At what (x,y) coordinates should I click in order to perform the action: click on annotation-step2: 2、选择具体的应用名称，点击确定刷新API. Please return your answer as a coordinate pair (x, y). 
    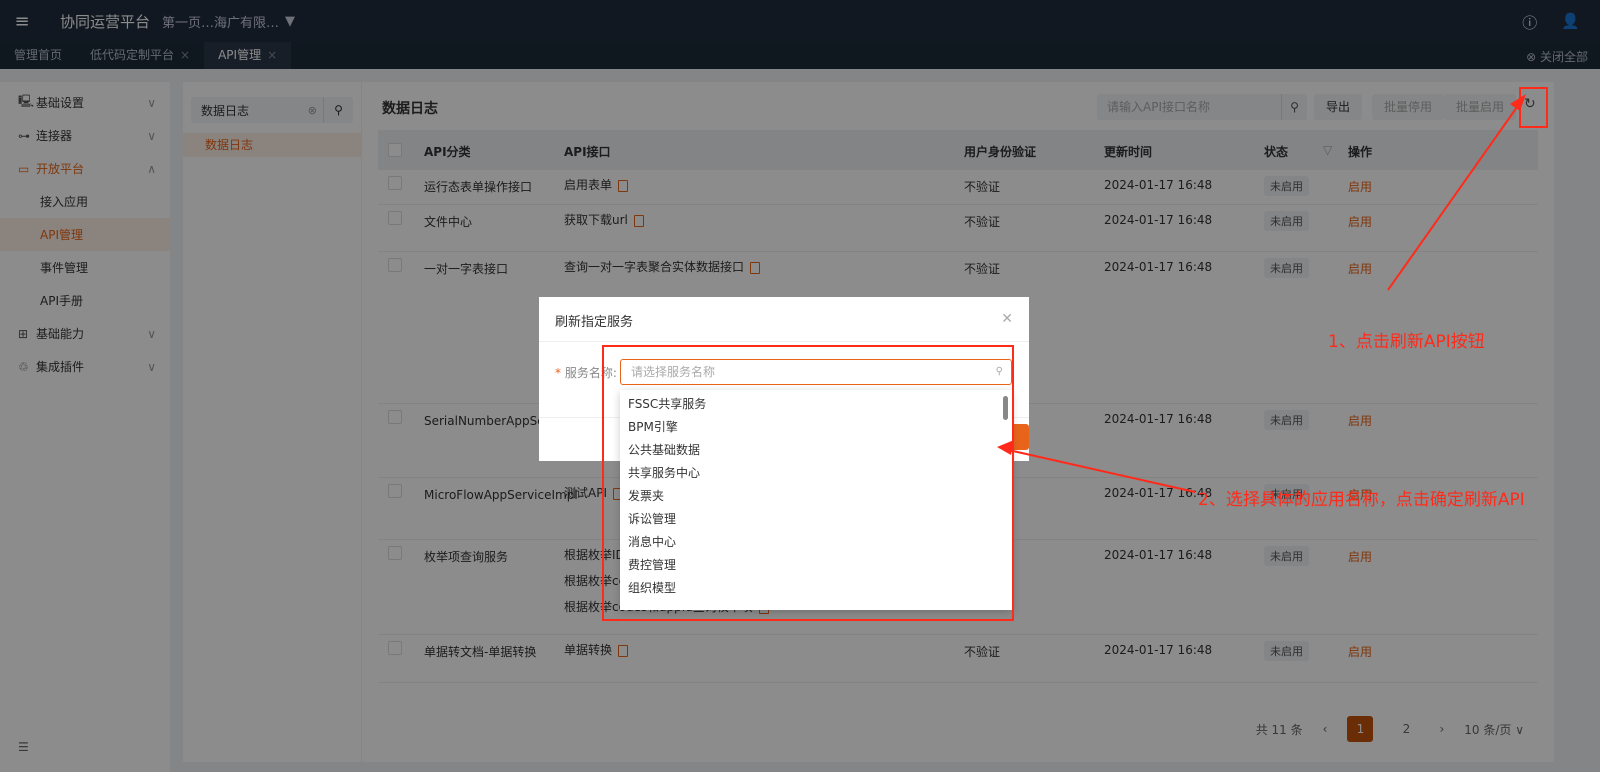
    Looking at the image, I should click on (1361, 500).